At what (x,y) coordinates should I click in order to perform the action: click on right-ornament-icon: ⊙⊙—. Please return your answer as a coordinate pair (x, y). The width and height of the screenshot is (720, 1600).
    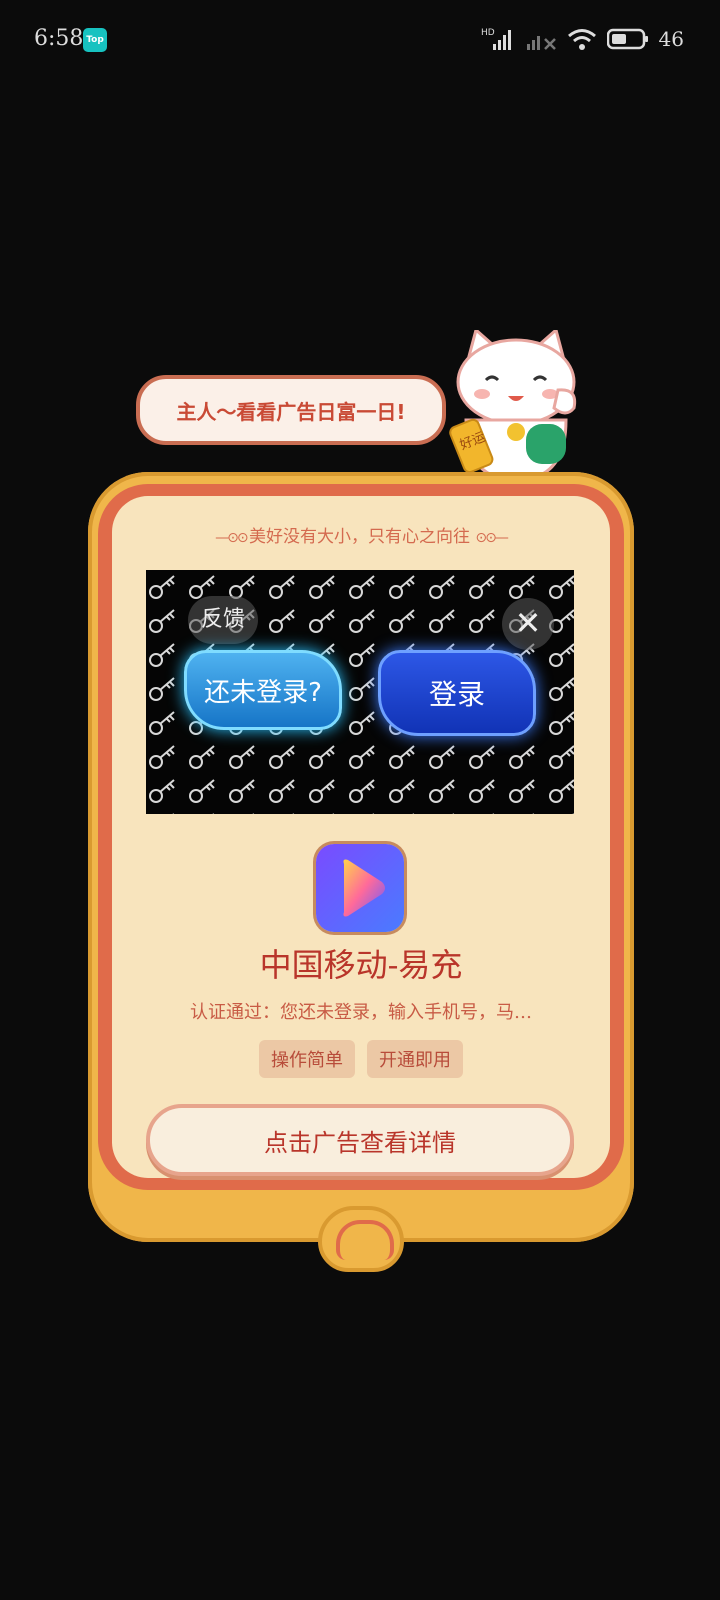
    Looking at the image, I should click on (491, 538).